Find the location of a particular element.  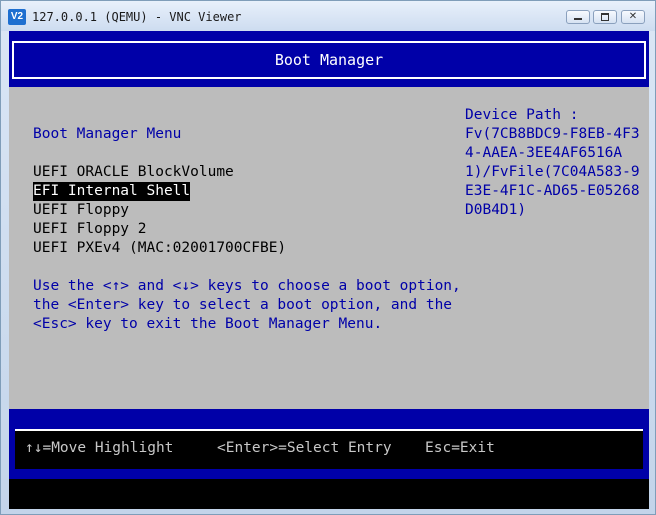

minimize-icon is located at coordinates (578, 17).